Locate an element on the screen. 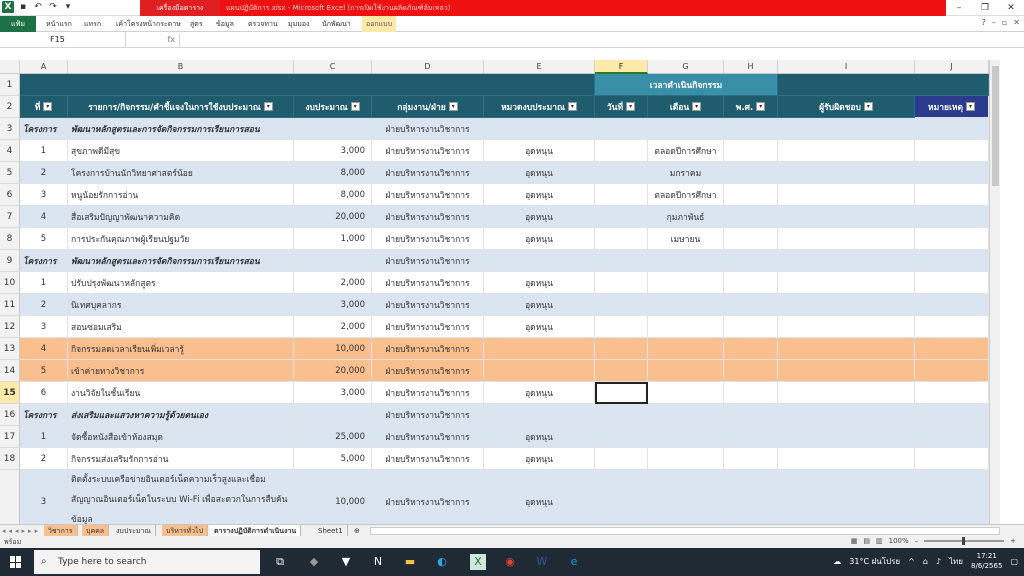 Image resolution: width=1024 pixels, height=576 pixels. select-all-corner is located at coordinates (10, 67).